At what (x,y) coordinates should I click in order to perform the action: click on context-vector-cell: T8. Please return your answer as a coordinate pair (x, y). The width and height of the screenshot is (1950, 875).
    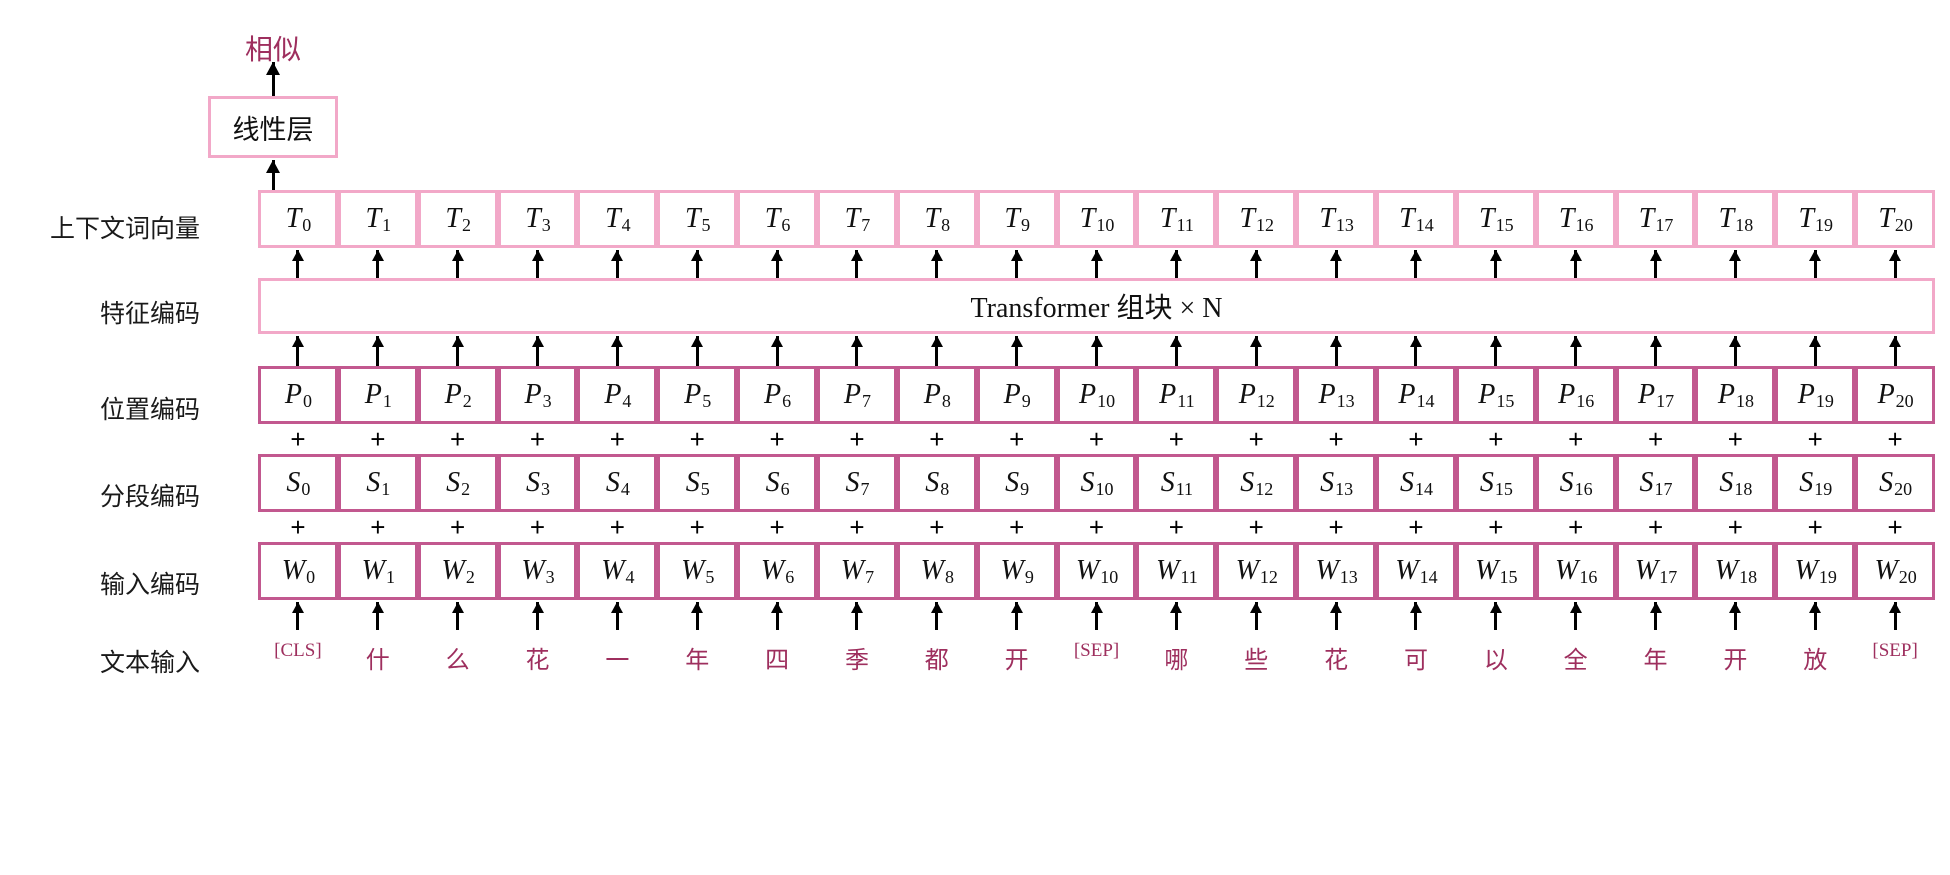
    Looking at the image, I should click on (936, 219).